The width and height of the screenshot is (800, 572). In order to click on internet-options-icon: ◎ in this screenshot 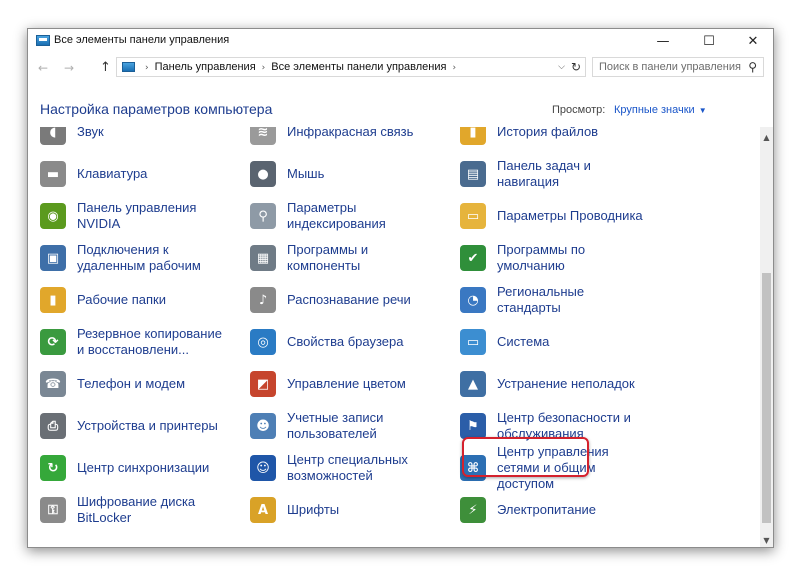, I will do `click(263, 342)`.